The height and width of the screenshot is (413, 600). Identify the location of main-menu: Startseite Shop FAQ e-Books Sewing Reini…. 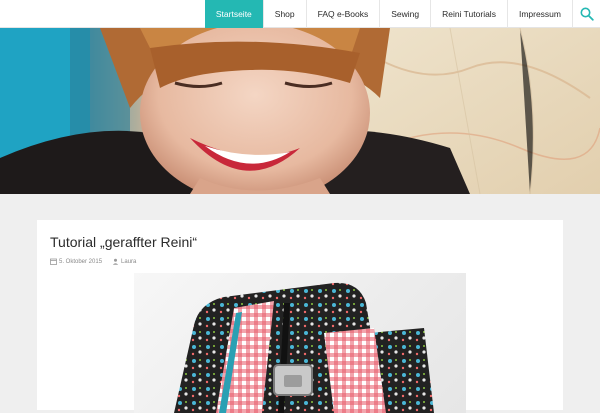
(402, 14).